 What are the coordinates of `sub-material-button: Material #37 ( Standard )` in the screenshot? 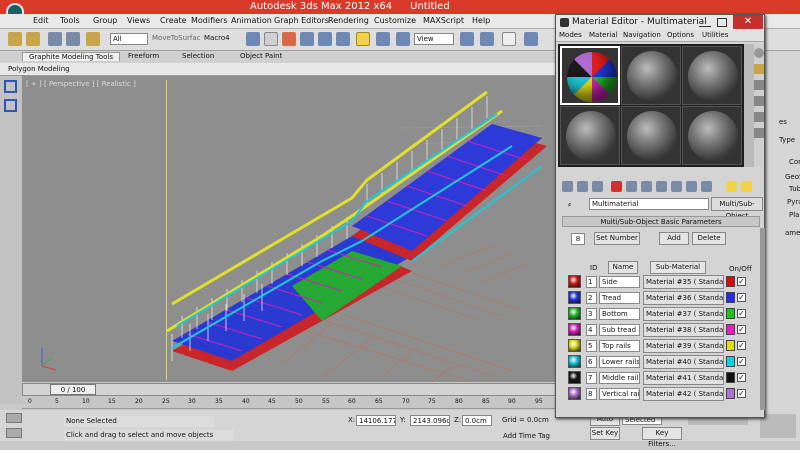 It's located at (683, 314).